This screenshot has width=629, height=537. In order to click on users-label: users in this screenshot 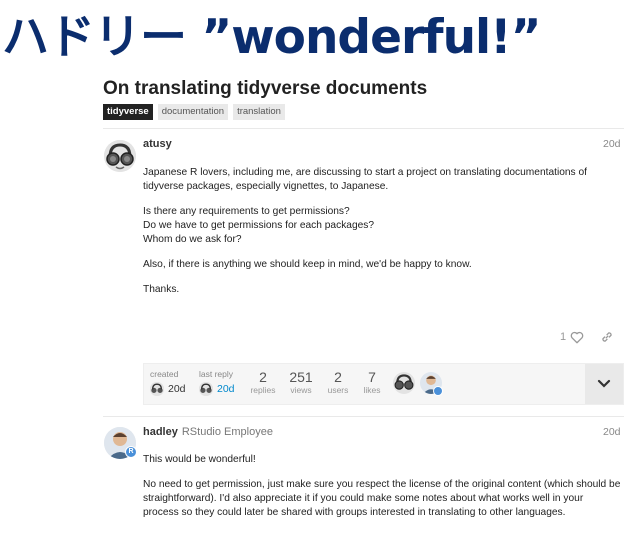, I will do `click(338, 390)`.